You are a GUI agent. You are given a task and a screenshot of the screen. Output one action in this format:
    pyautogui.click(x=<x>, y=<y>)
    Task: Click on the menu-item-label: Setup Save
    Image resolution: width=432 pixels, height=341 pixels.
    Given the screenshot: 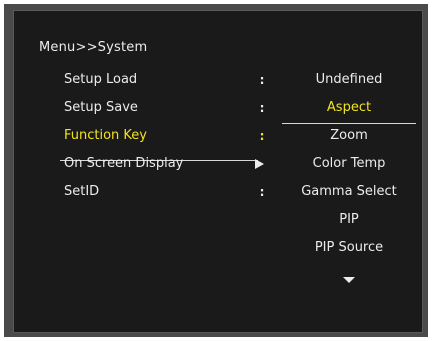 What is the action you would take?
    pyautogui.click(x=101, y=107)
    